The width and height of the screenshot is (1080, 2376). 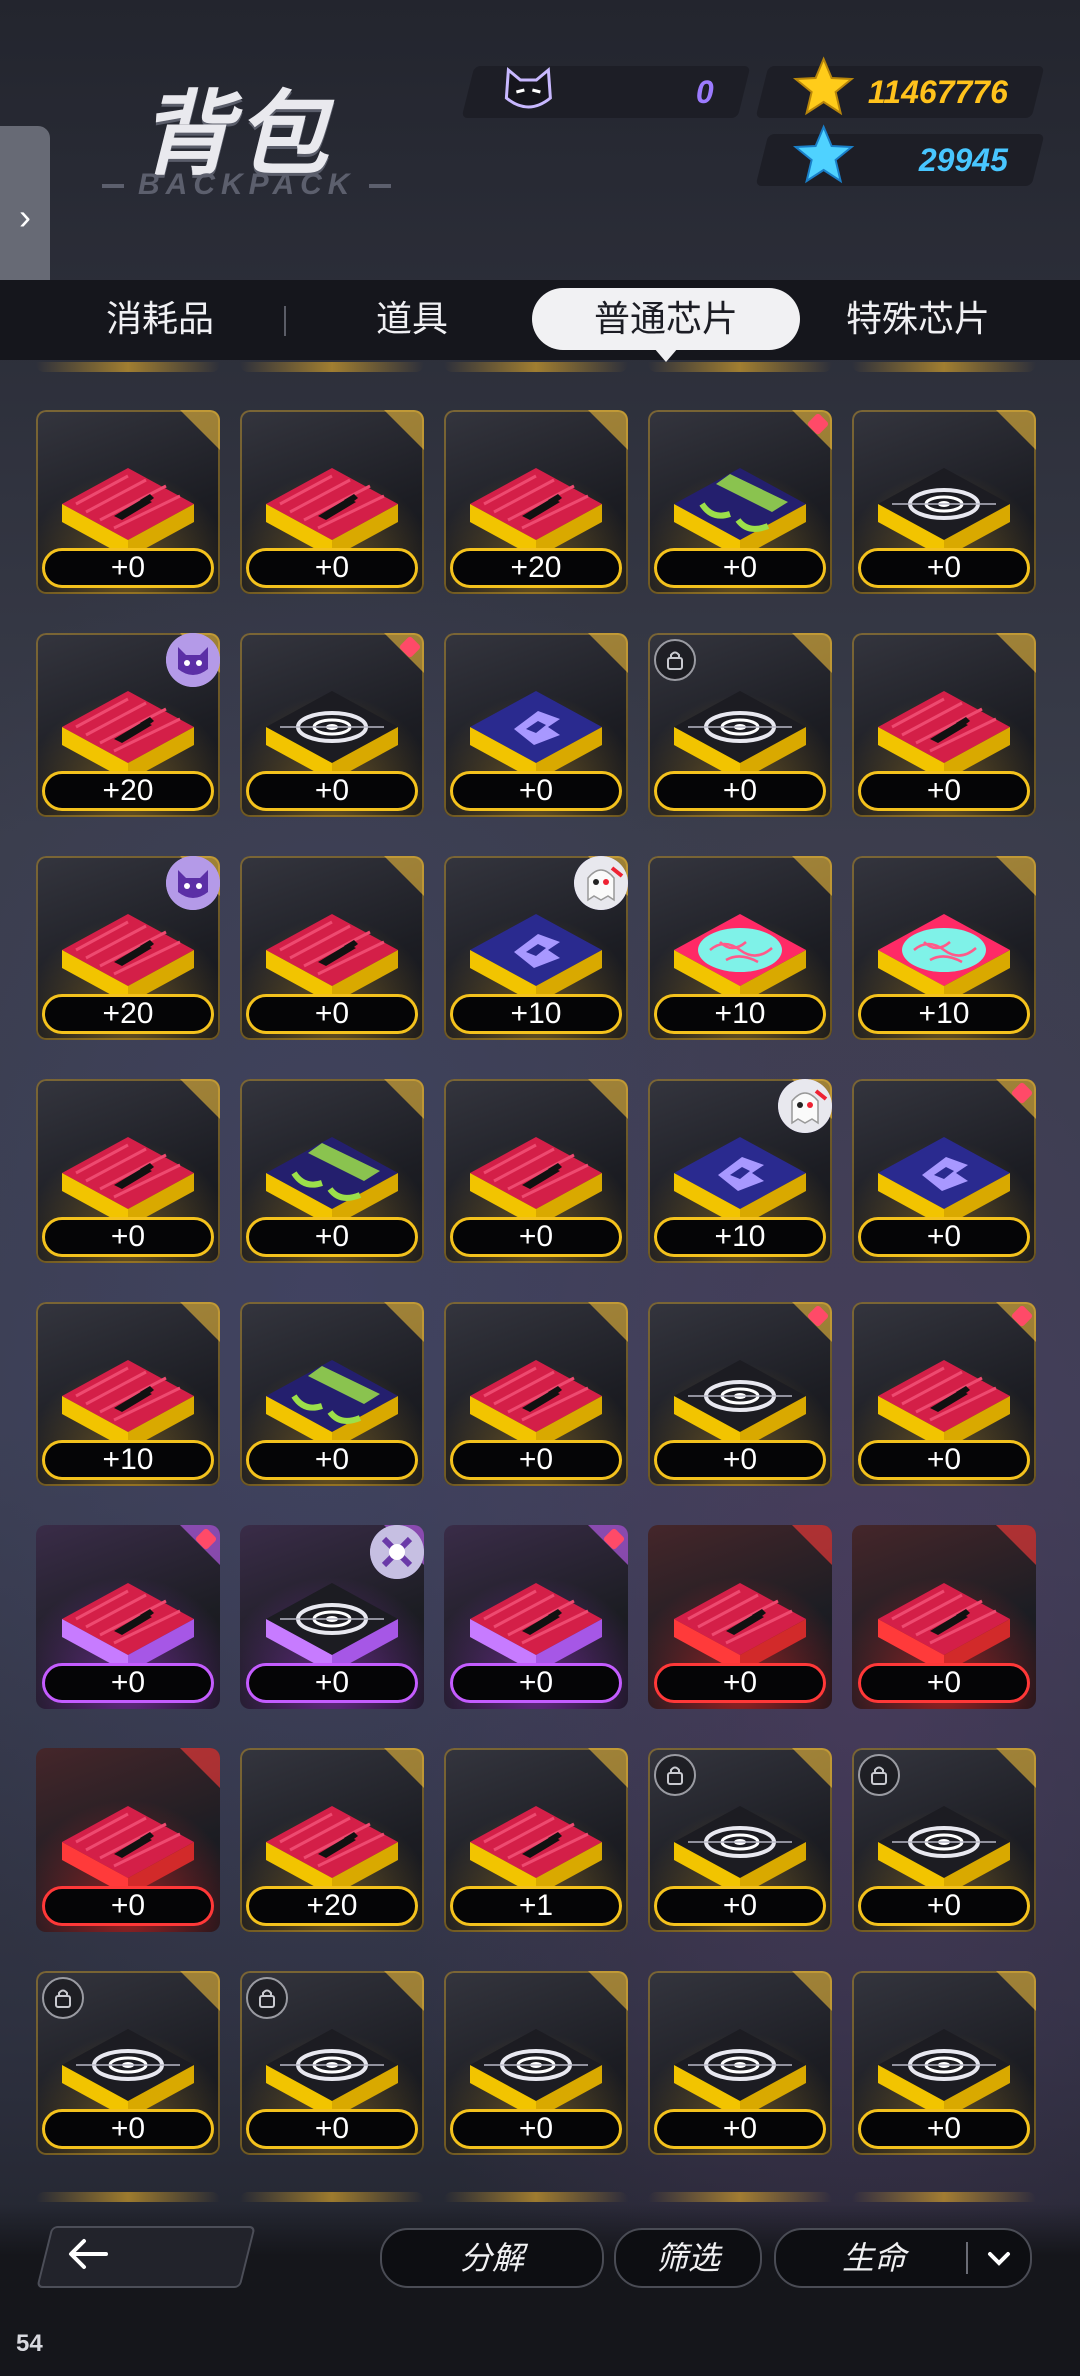 What do you see at coordinates (666, 319) in the screenshot?
I see `tab-normal-chips: 普通芯片` at bounding box center [666, 319].